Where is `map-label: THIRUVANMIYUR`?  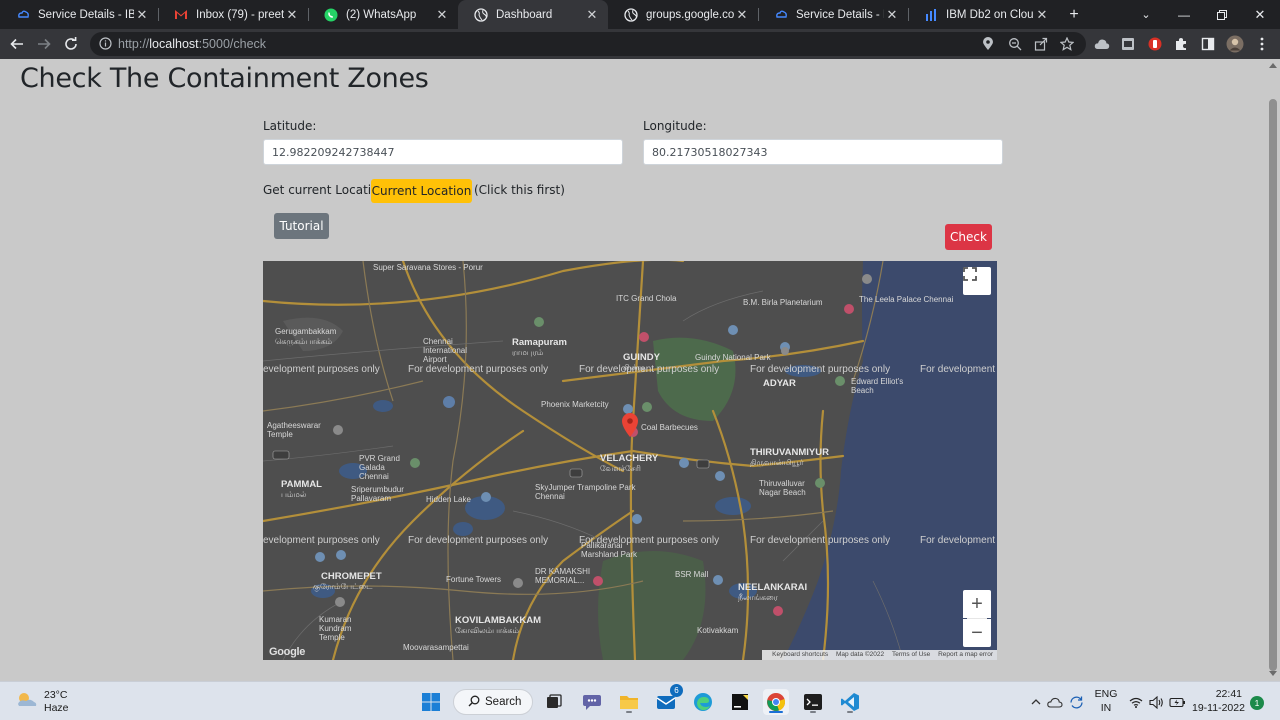 map-label: THIRUVANMIYUR is located at coordinates (789, 452).